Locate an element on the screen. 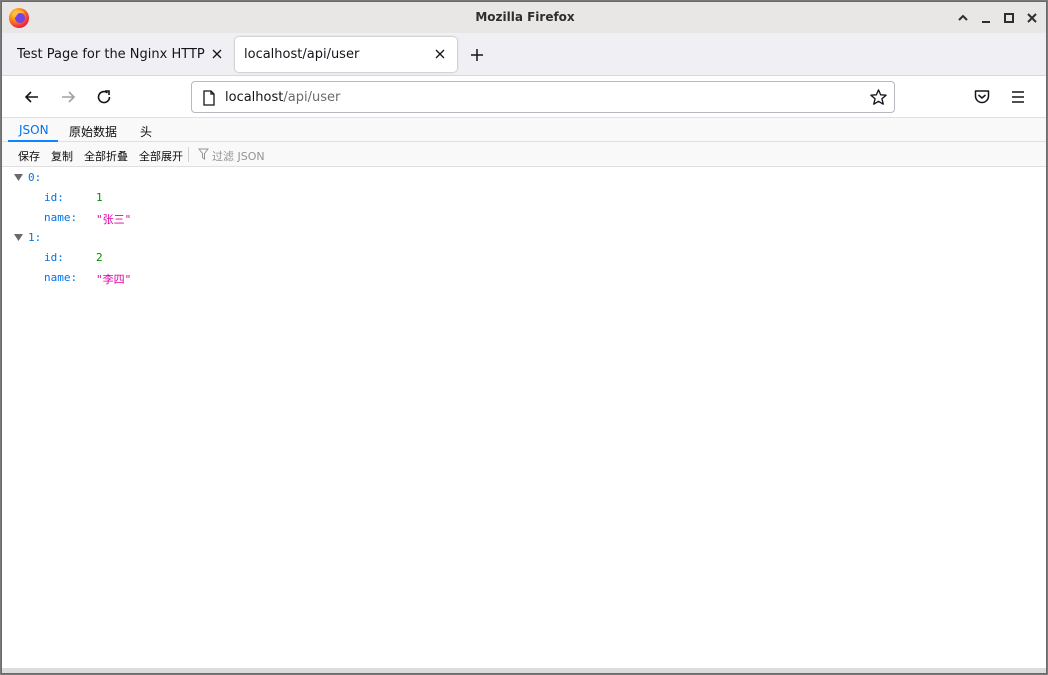 Image resolution: width=1048 pixels, height=675 pixels. save-button: 保存 is located at coordinates (29, 156).